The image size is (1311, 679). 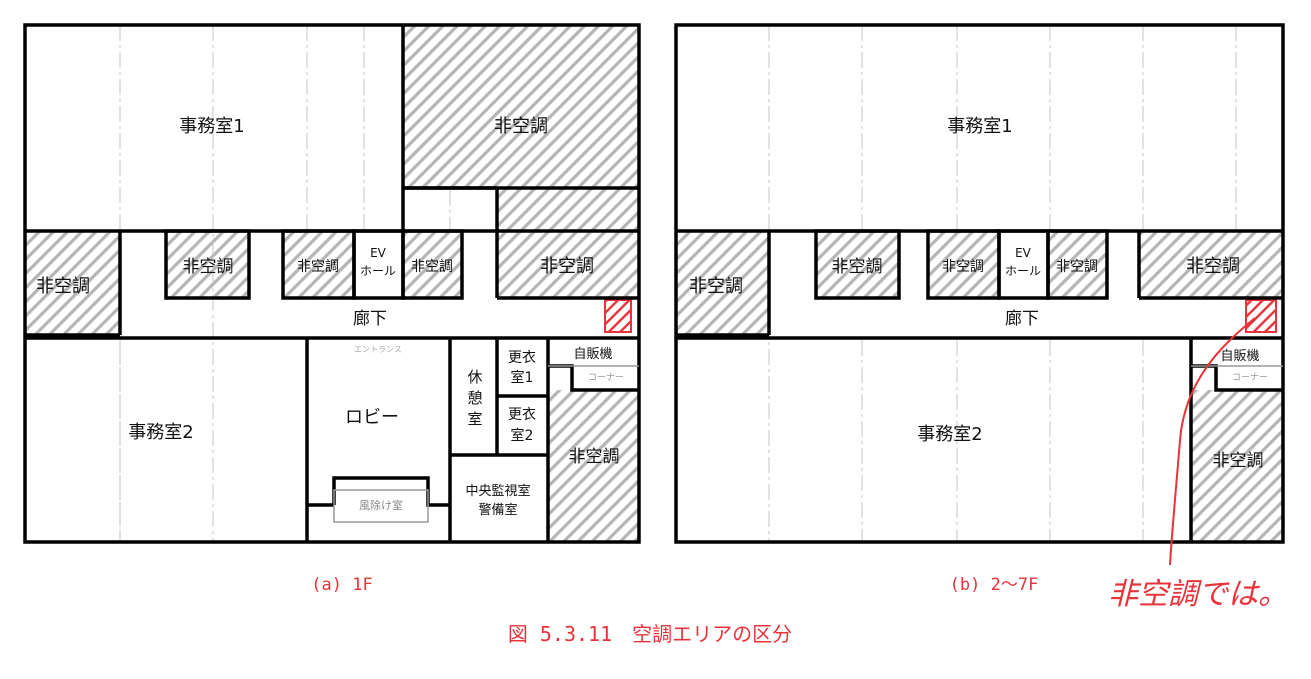 I want to click on office-2-label-2f: 事務室2, so click(x=949, y=434).